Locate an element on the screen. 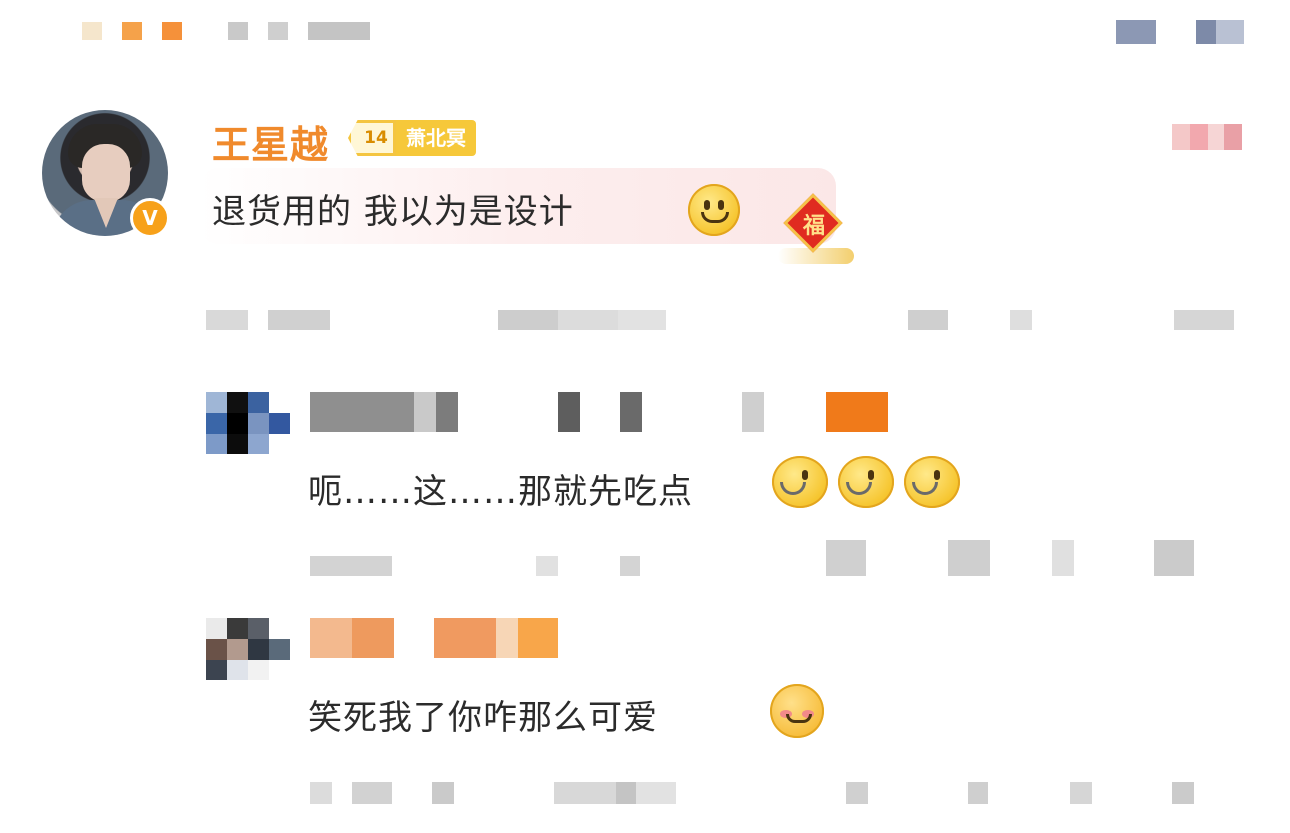 This screenshot has width=1290, height=833. comment-actions-blurred is located at coordinates (1076, 320).